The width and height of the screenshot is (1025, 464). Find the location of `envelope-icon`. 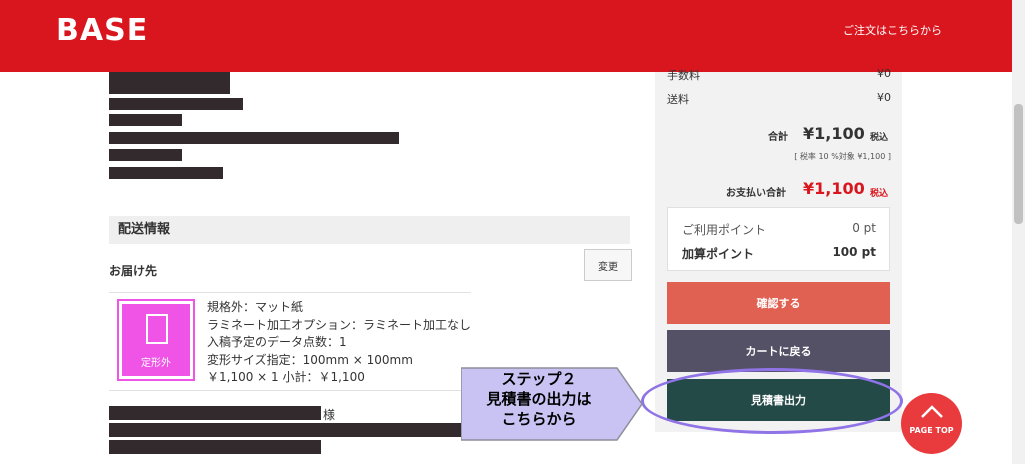

envelope-icon is located at coordinates (157, 329).